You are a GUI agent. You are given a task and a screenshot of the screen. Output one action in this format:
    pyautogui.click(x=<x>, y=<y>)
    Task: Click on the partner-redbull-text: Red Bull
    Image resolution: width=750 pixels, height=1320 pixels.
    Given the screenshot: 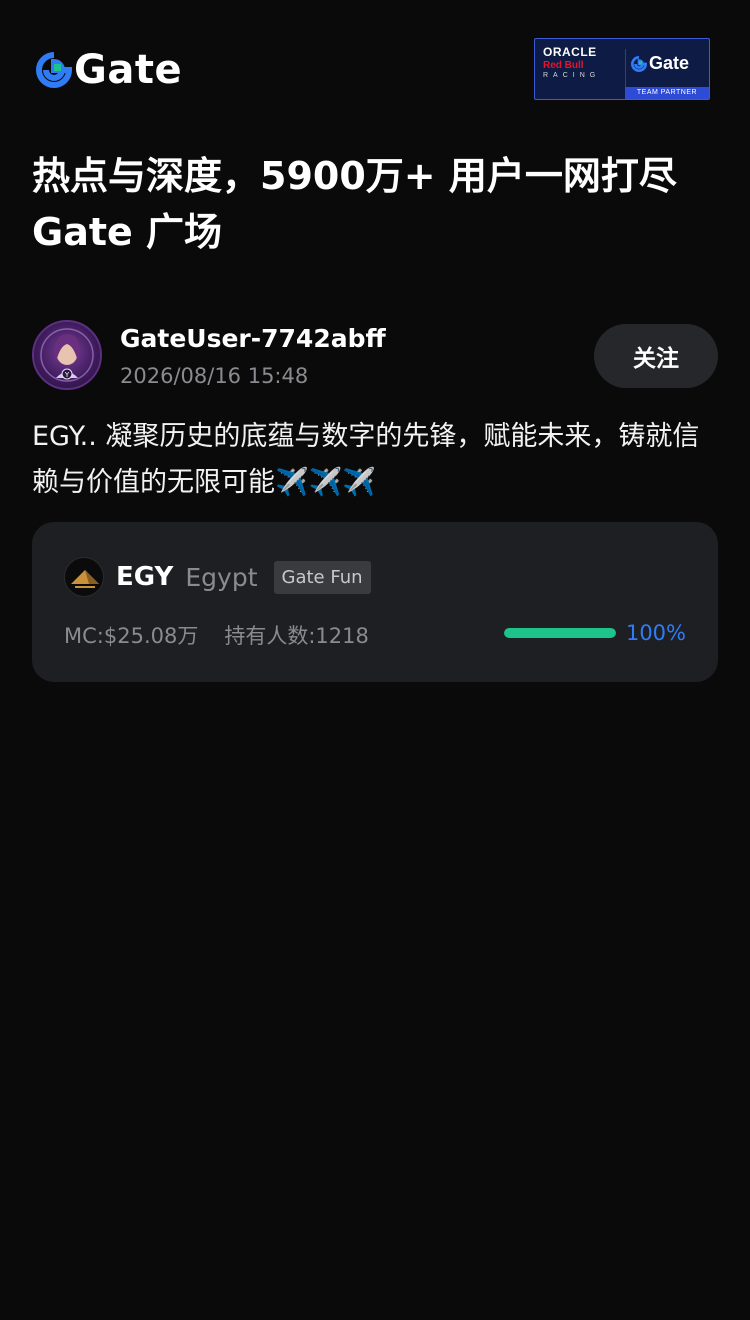 What is the action you would take?
    pyautogui.click(x=563, y=65)
    